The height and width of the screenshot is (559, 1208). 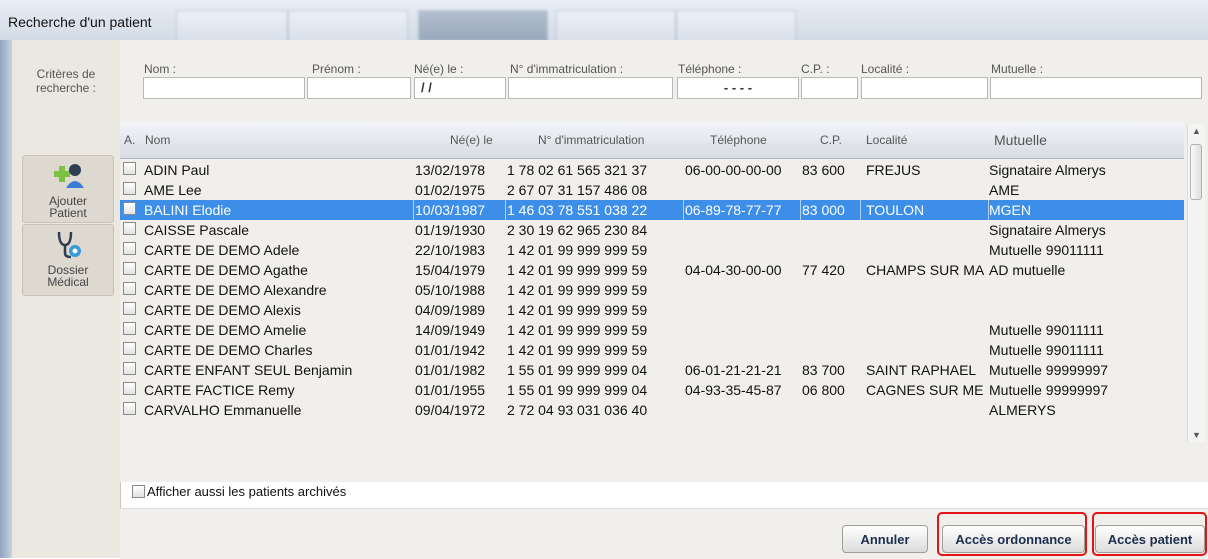 What do you see at coordinates (80, 22) in the screenshot?
I see `window-title: Recherche d'un patient` at bounding box center [80, 22].